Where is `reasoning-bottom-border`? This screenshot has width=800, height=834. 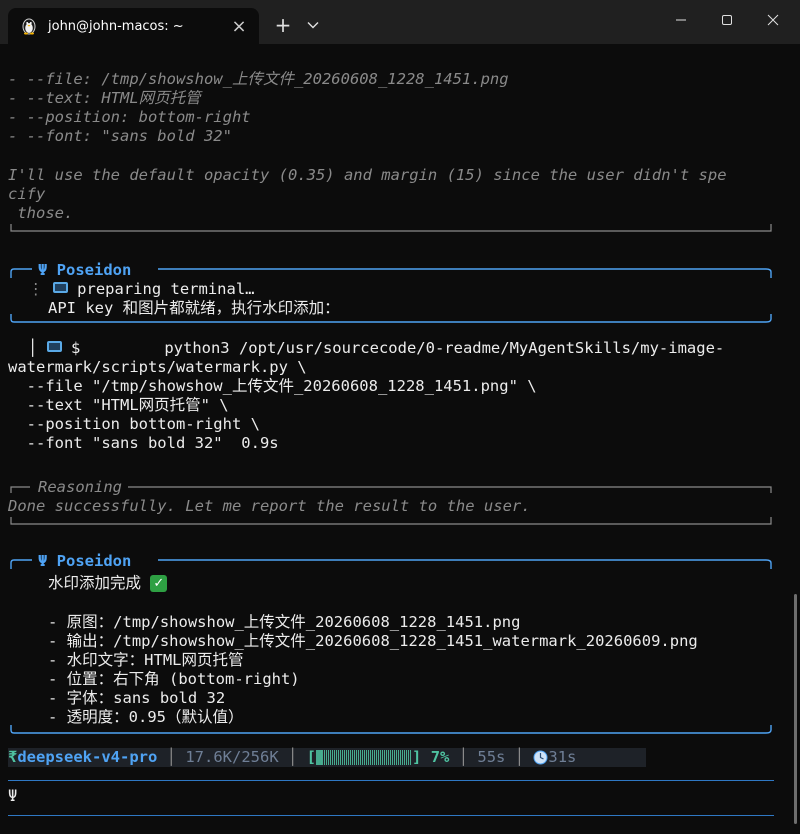
reasoning-bottom-border is located at coordinates (391, 521).